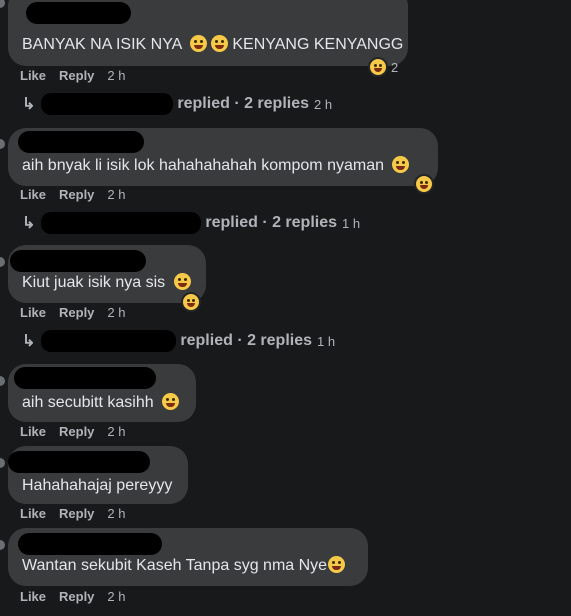 The image size is (571, 616). I want to click on comment-text: Kiut juak isik nya sis, so click(106, 283).